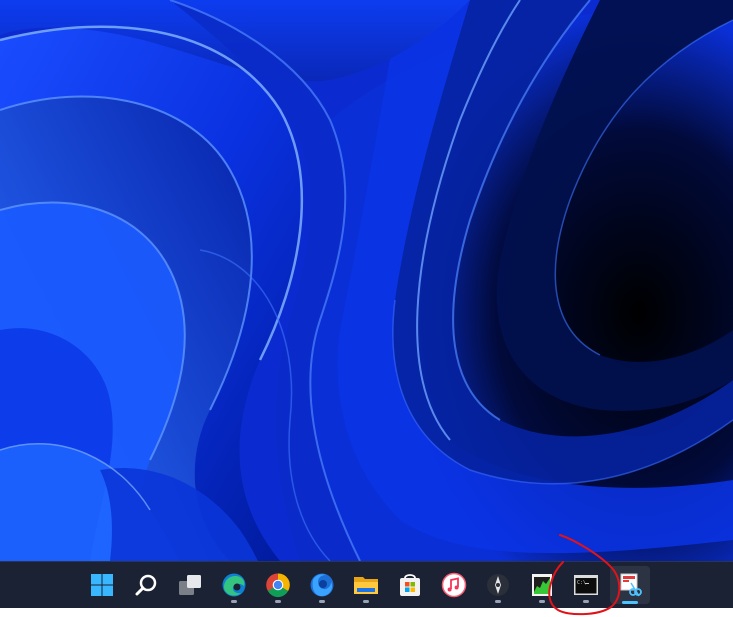 This screenshot has height=617, width=733. I want to click on taskbar-app-itunes, so click(454, 585).